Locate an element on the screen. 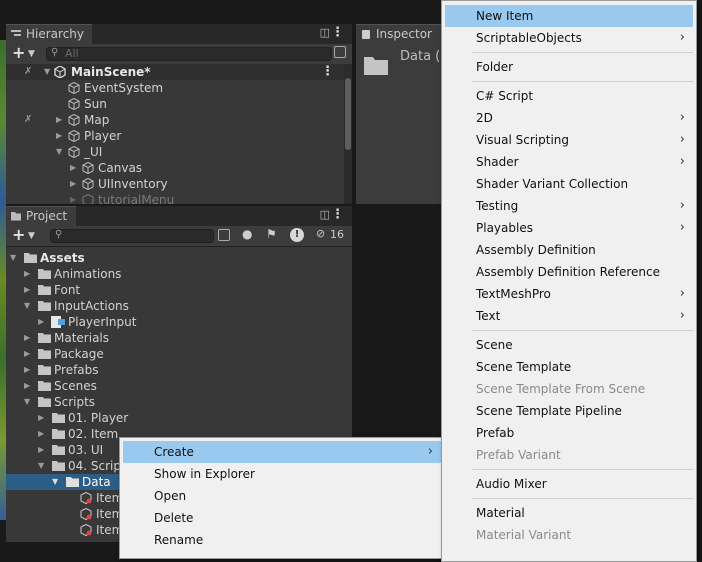 This screenshot has width=702, height=562. menu-item-shader-variant-collection: Shader Variant Collection is located at coordinates (569, 184).